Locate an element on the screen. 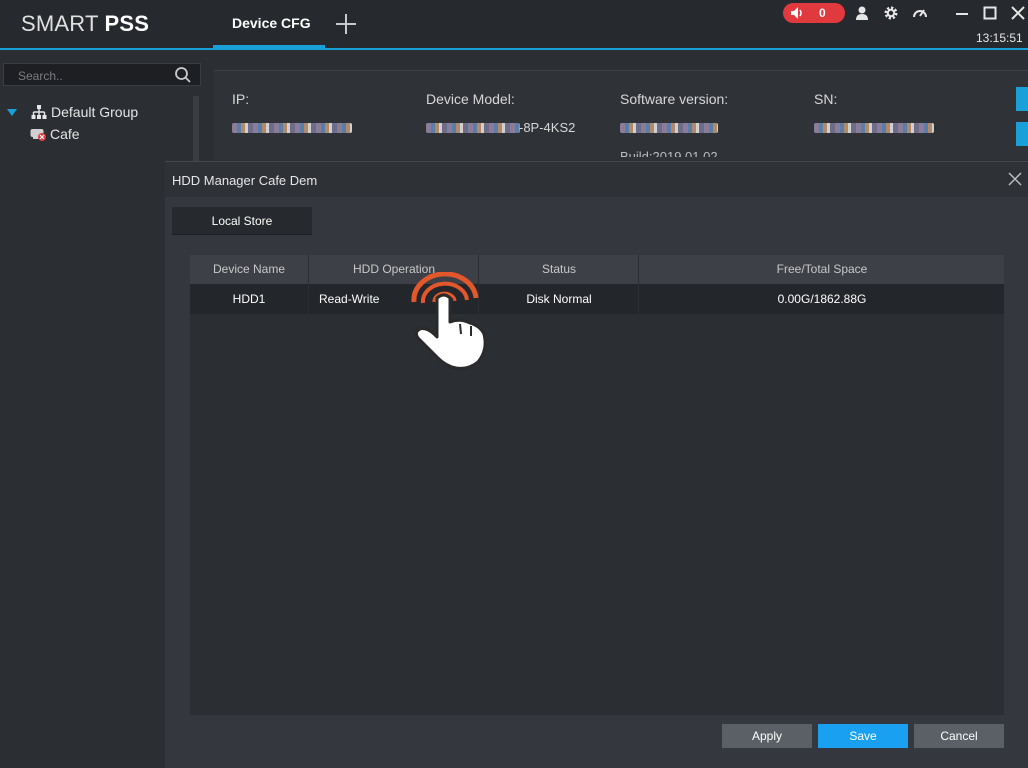 The height and width of the screenshot is (768, 1028). dialog-title: HDD Manager Cafe Dem is located at coordinates (245, 180).